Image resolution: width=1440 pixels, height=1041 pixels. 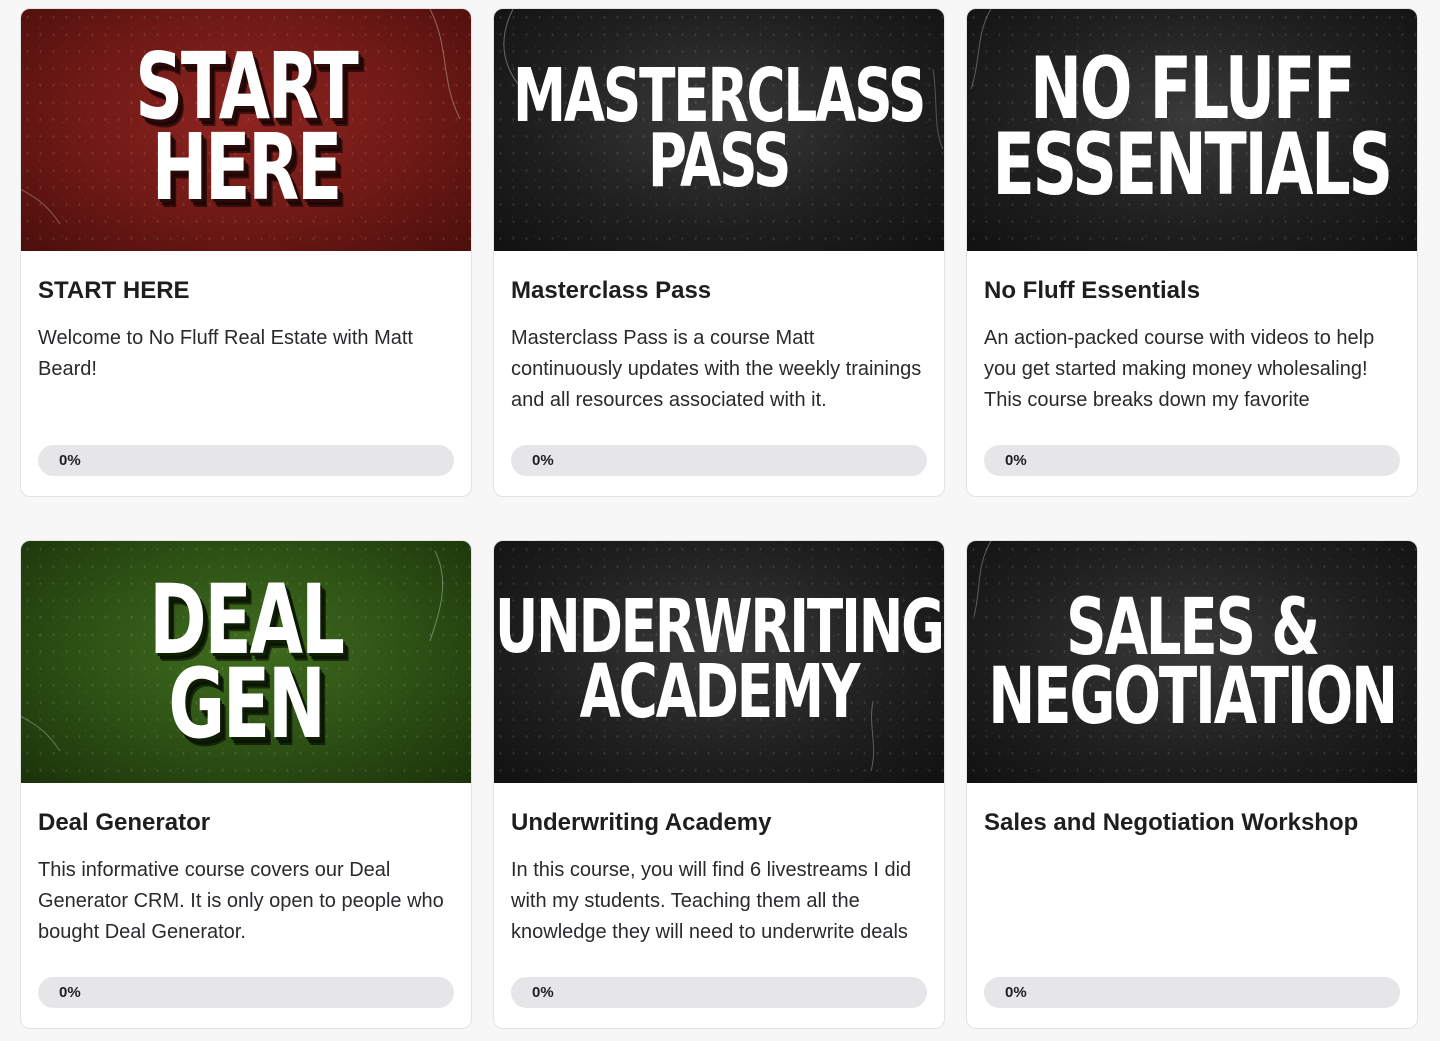 I want to click on course-title: Masterclass Pass, so click(x=719, y=291).